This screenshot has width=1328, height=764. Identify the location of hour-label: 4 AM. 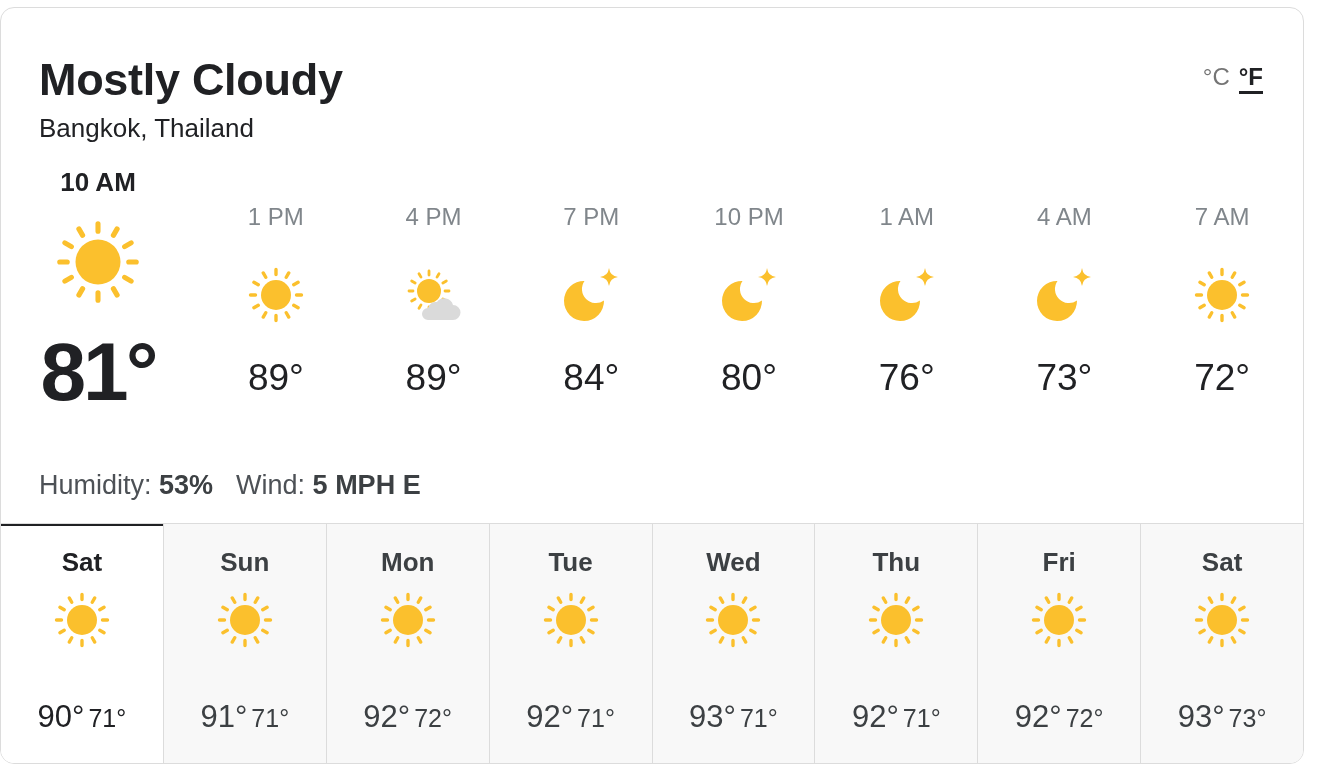
(1064, 217).